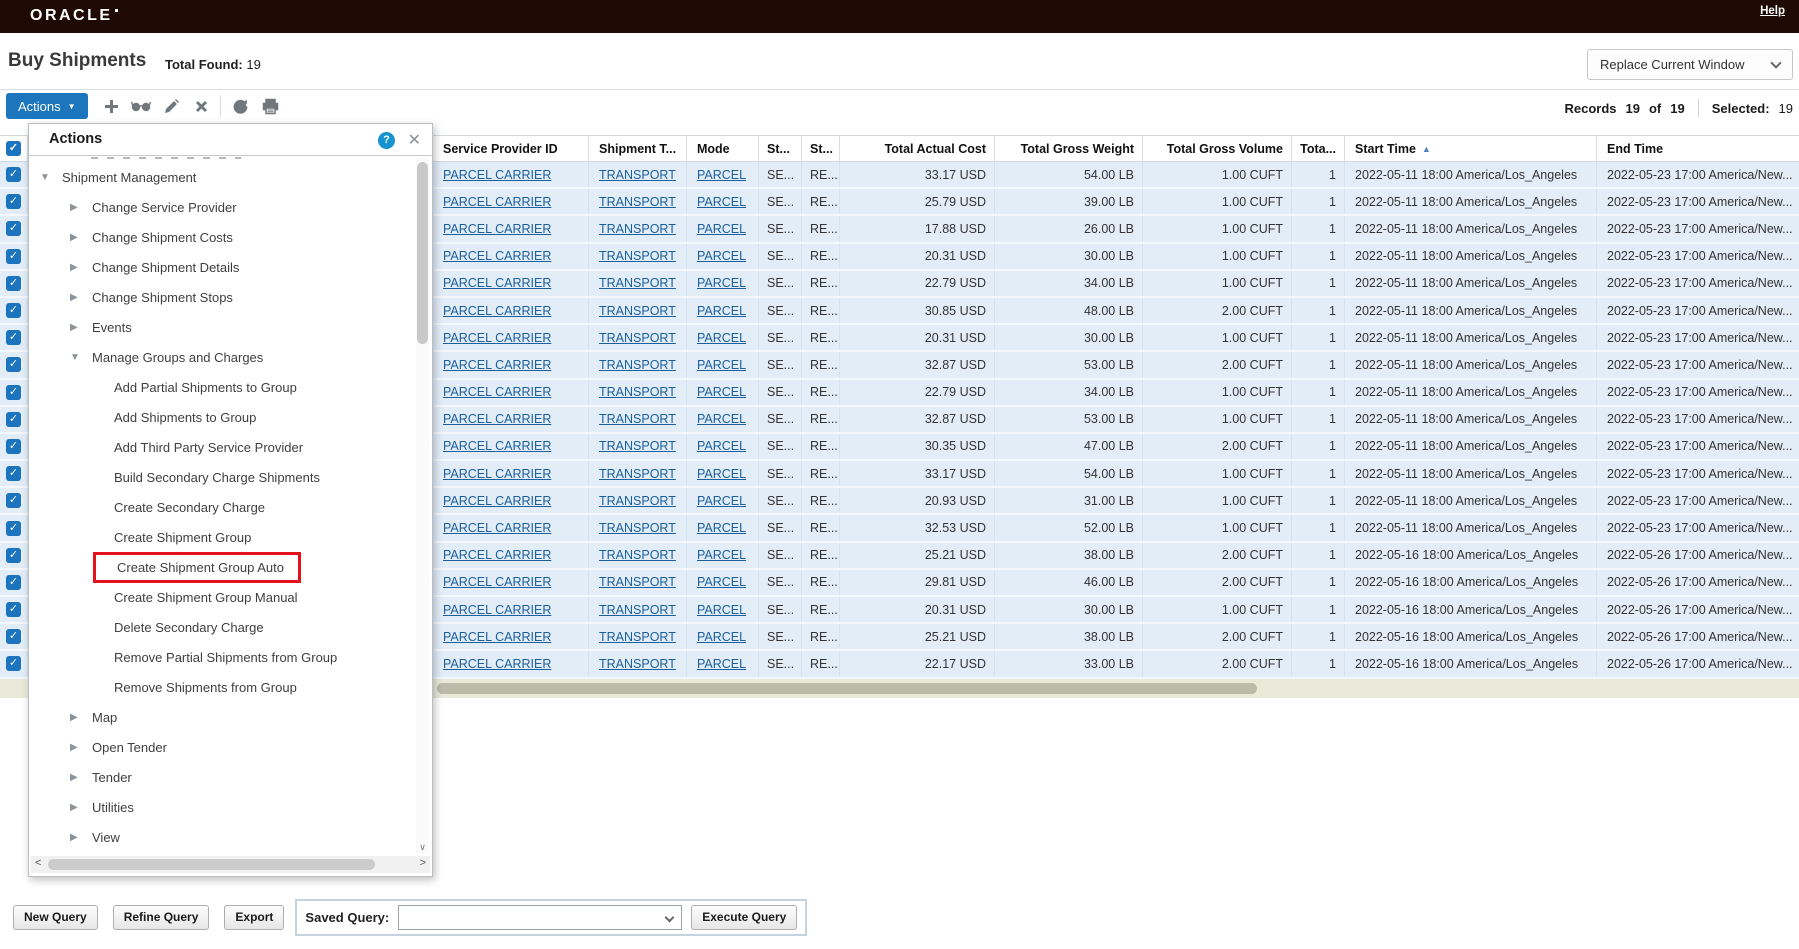 The width and height of the screenshot is (1799, 949). Describe the element at coordinates (240, 106) in the screenshot. I see `refresh-icon` at that location.